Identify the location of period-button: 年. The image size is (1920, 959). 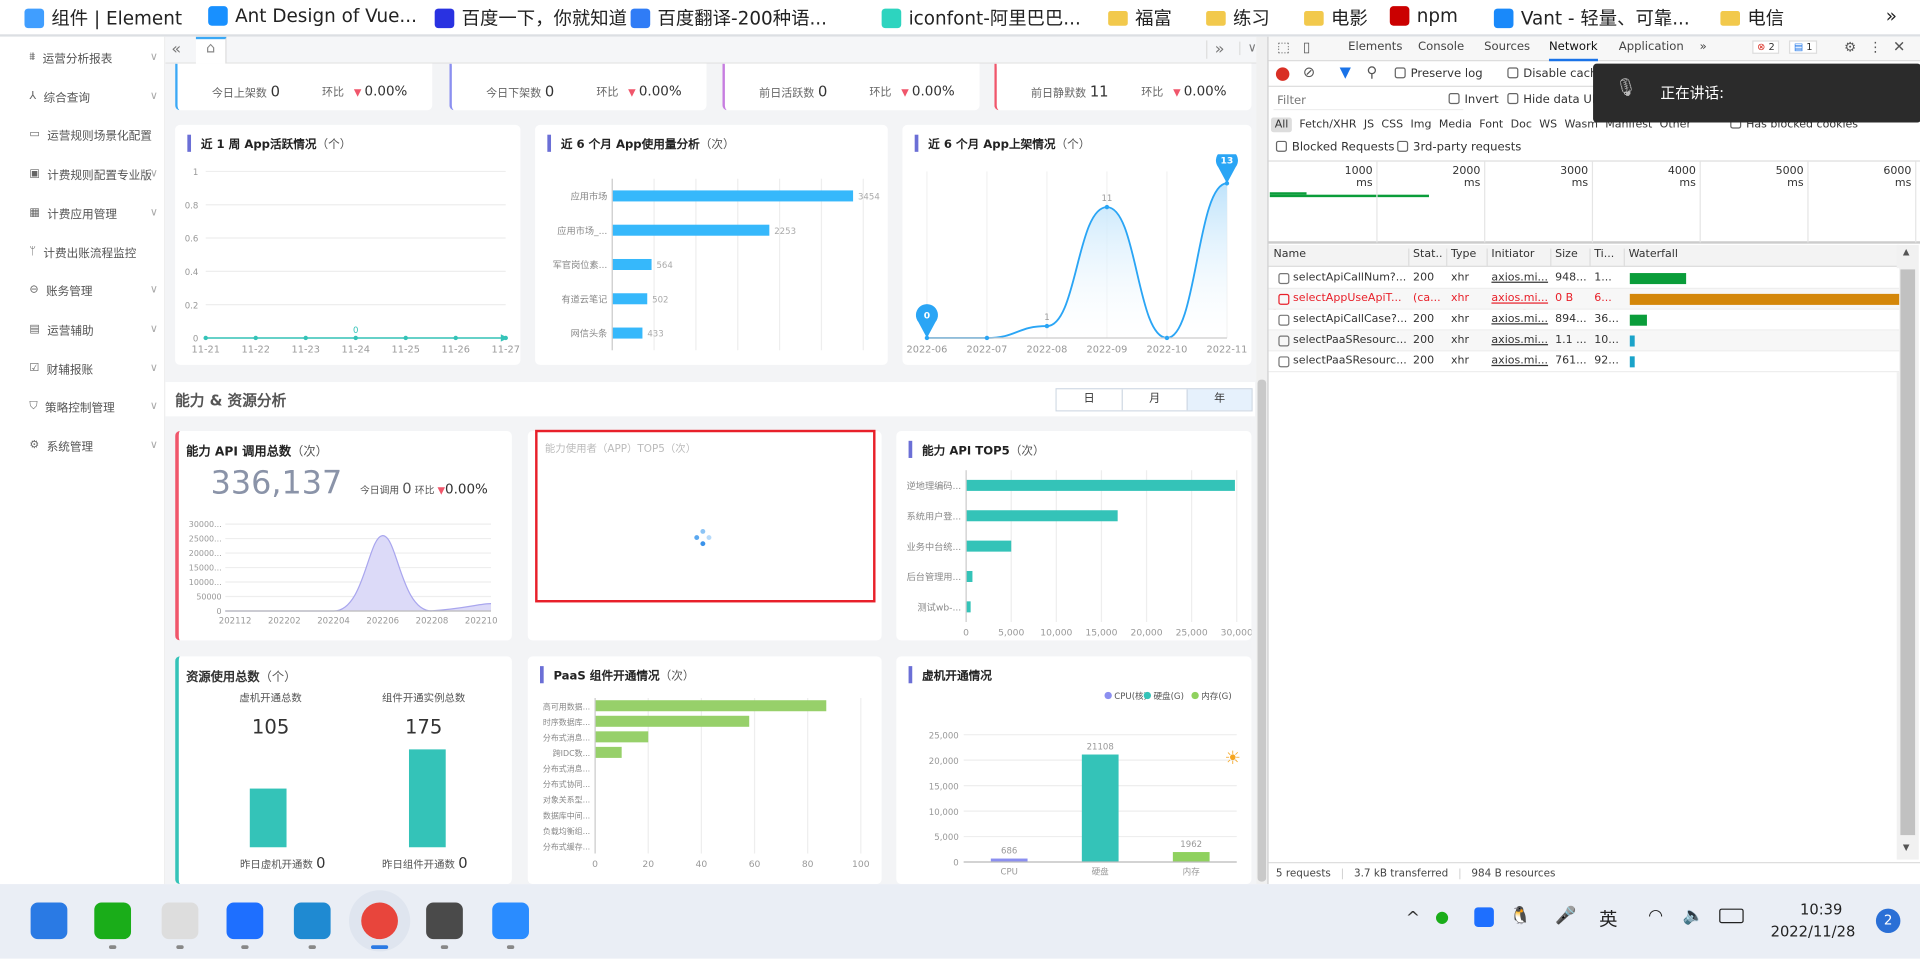
(1219, 400).